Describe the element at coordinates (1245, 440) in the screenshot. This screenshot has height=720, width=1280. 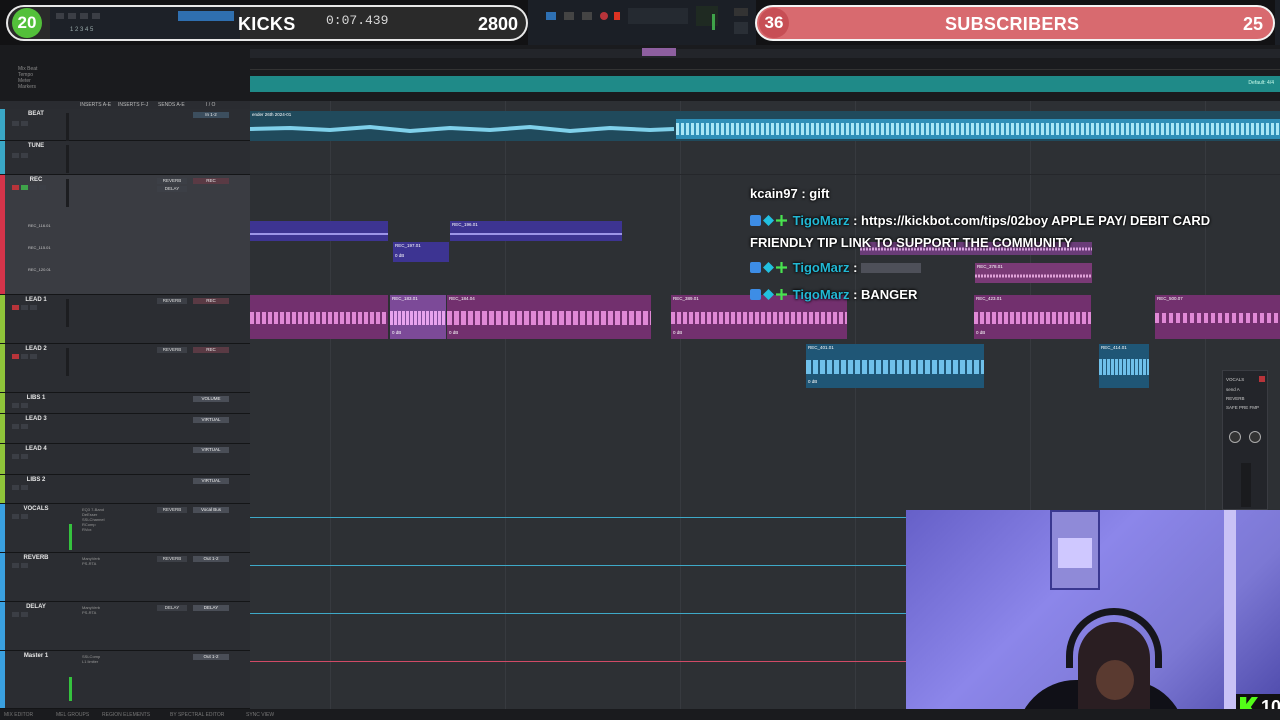
I see `send-output-window: VOCALS send A REVERB SAFE PRE FMP` at that location.